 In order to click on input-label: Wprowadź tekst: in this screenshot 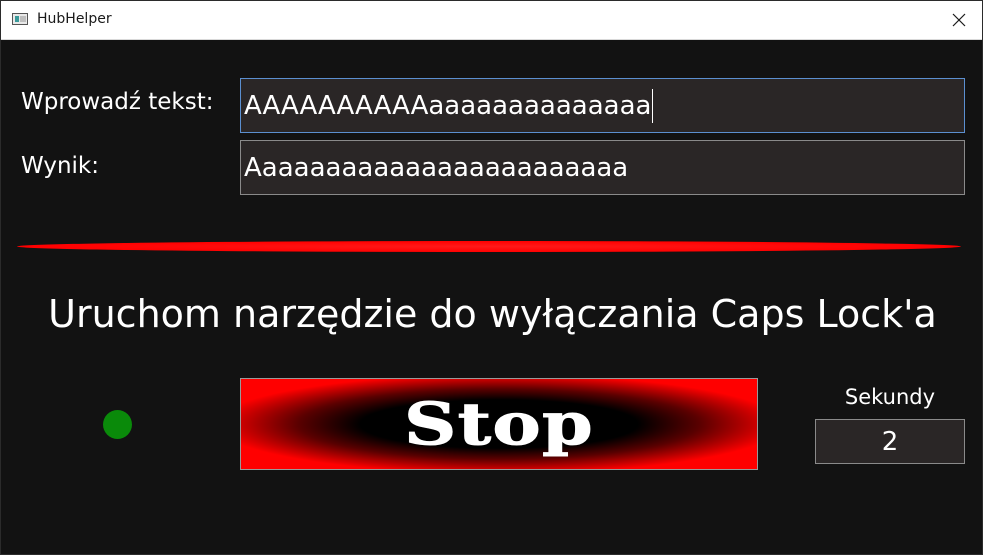, I will do `click(117, 102)`.